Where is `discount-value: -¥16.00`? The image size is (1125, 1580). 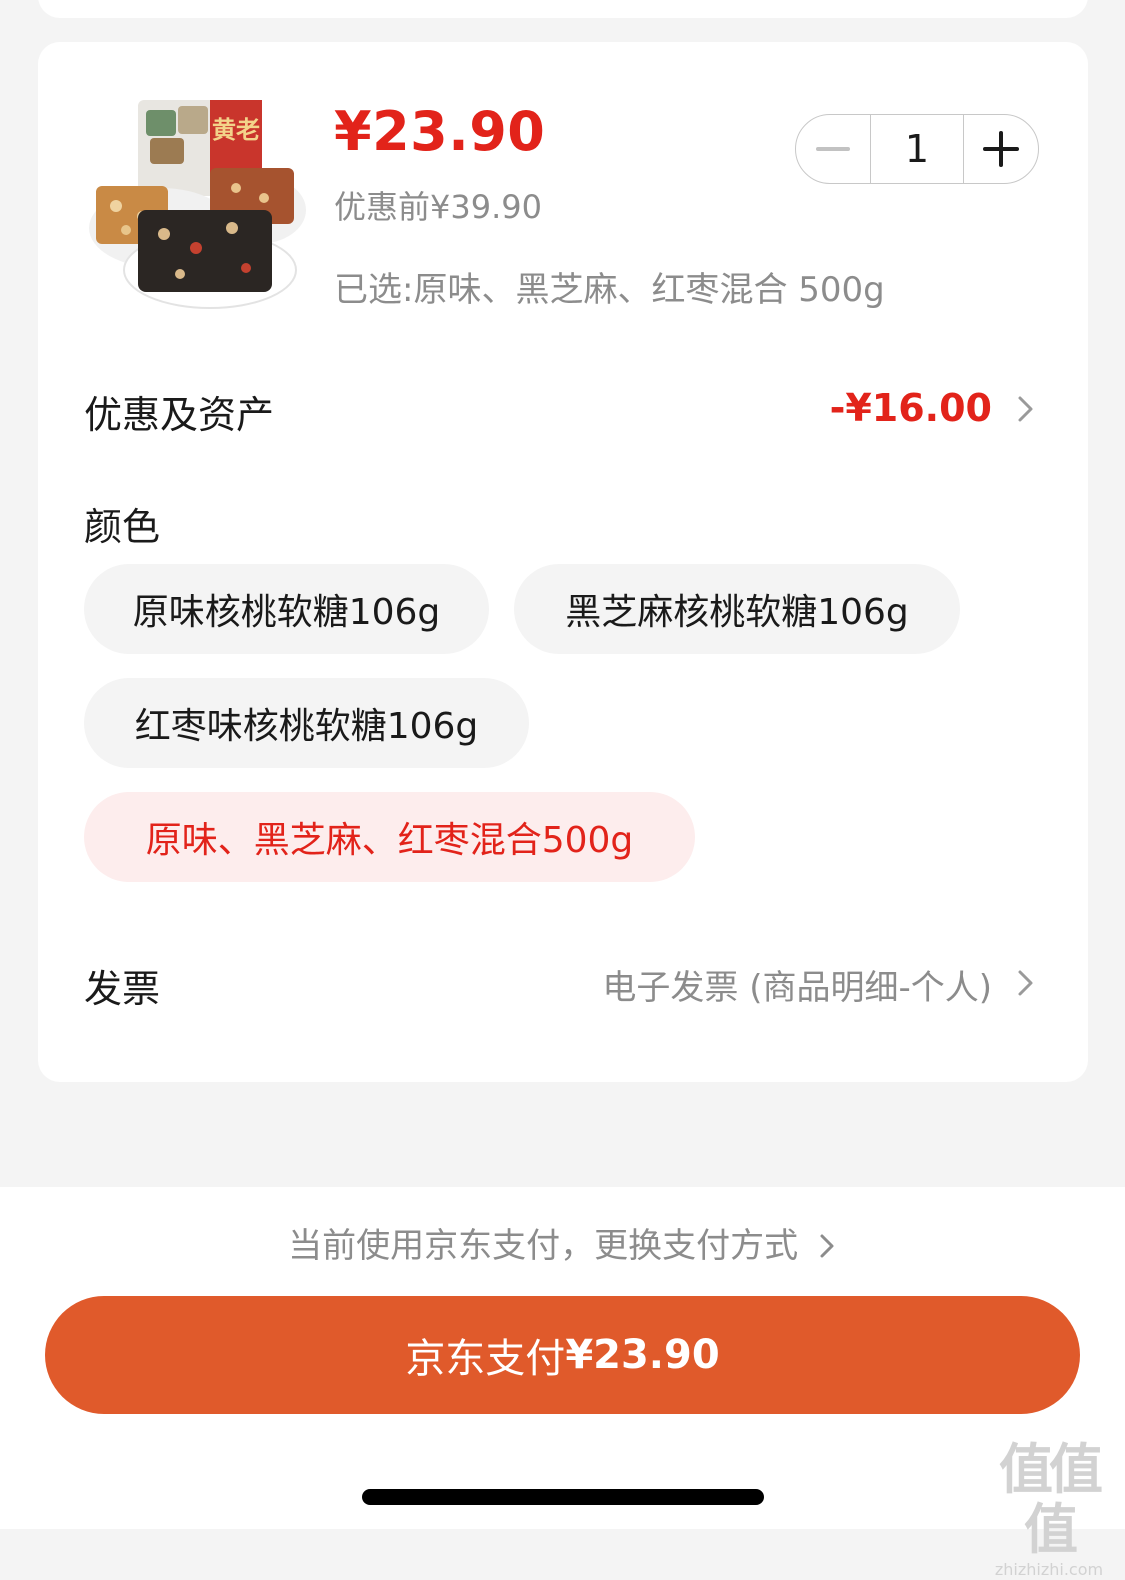 discount-value: -¥16.00 is located at coordinates (911, 408).